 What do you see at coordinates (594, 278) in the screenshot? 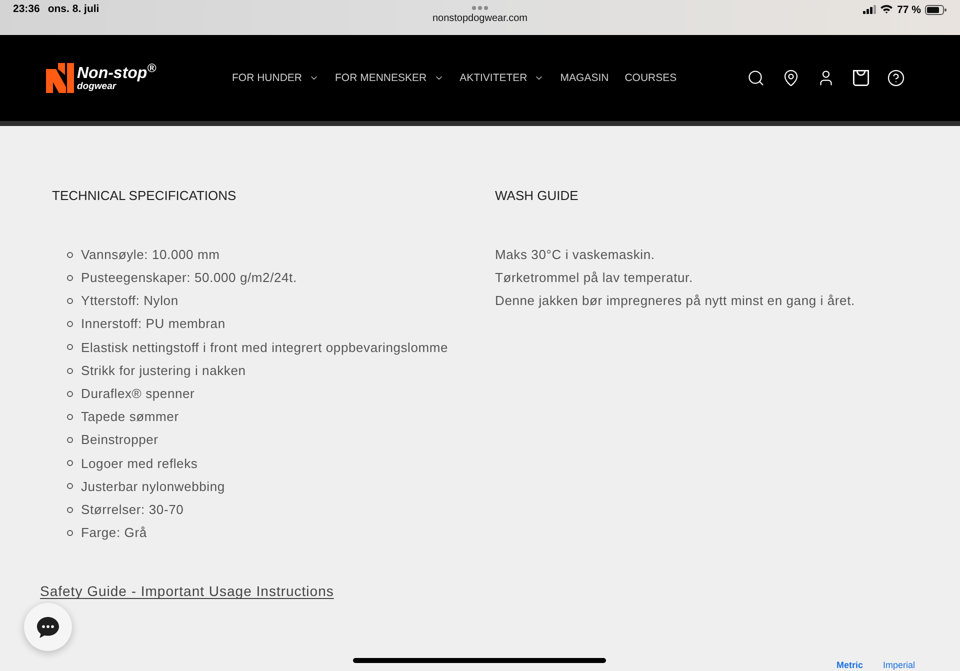
I see `wash-instruction: Tørketrommel på lav temperatur.` at bounding box center [594, 278].